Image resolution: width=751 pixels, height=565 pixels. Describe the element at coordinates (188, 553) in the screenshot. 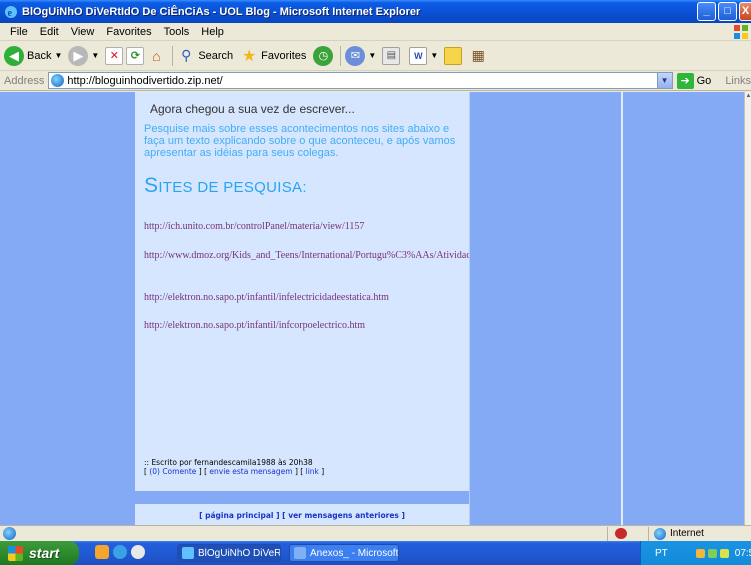

I see `ie-icon` at that location.